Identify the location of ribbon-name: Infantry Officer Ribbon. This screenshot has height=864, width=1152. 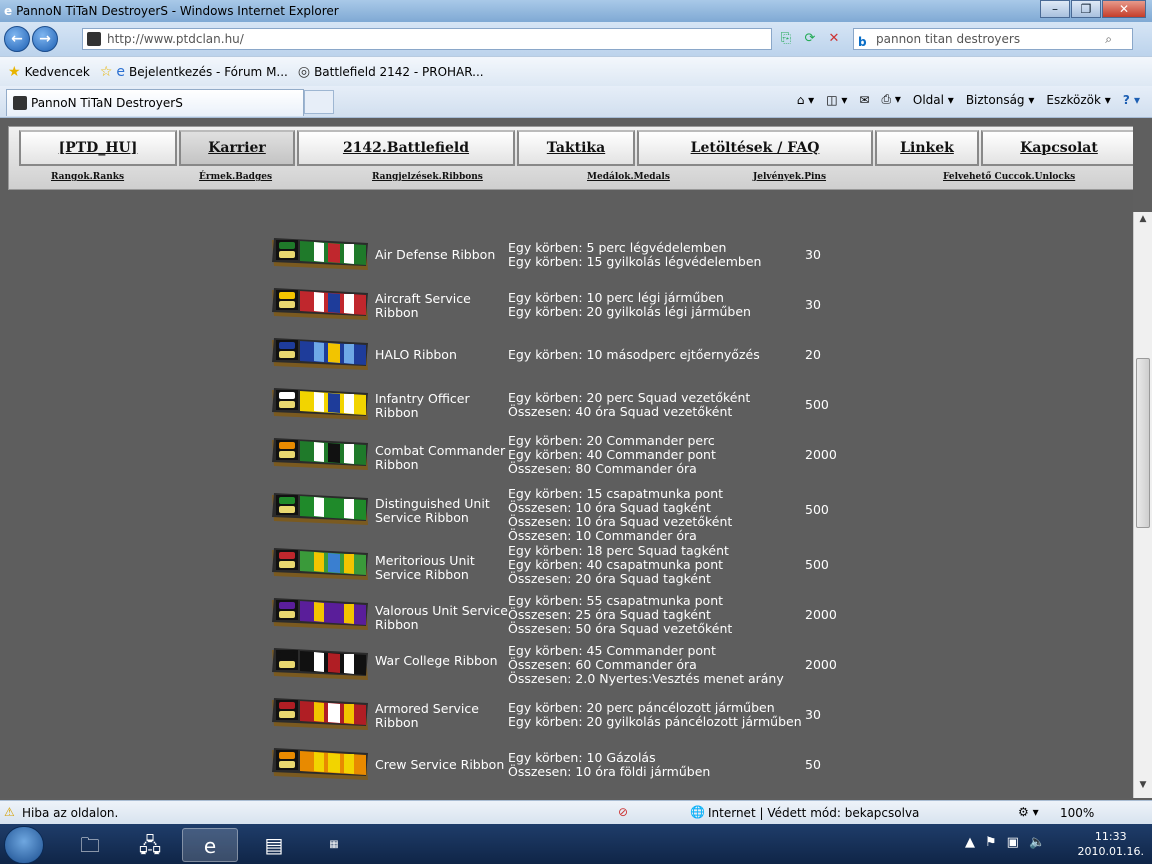
(422, 405).